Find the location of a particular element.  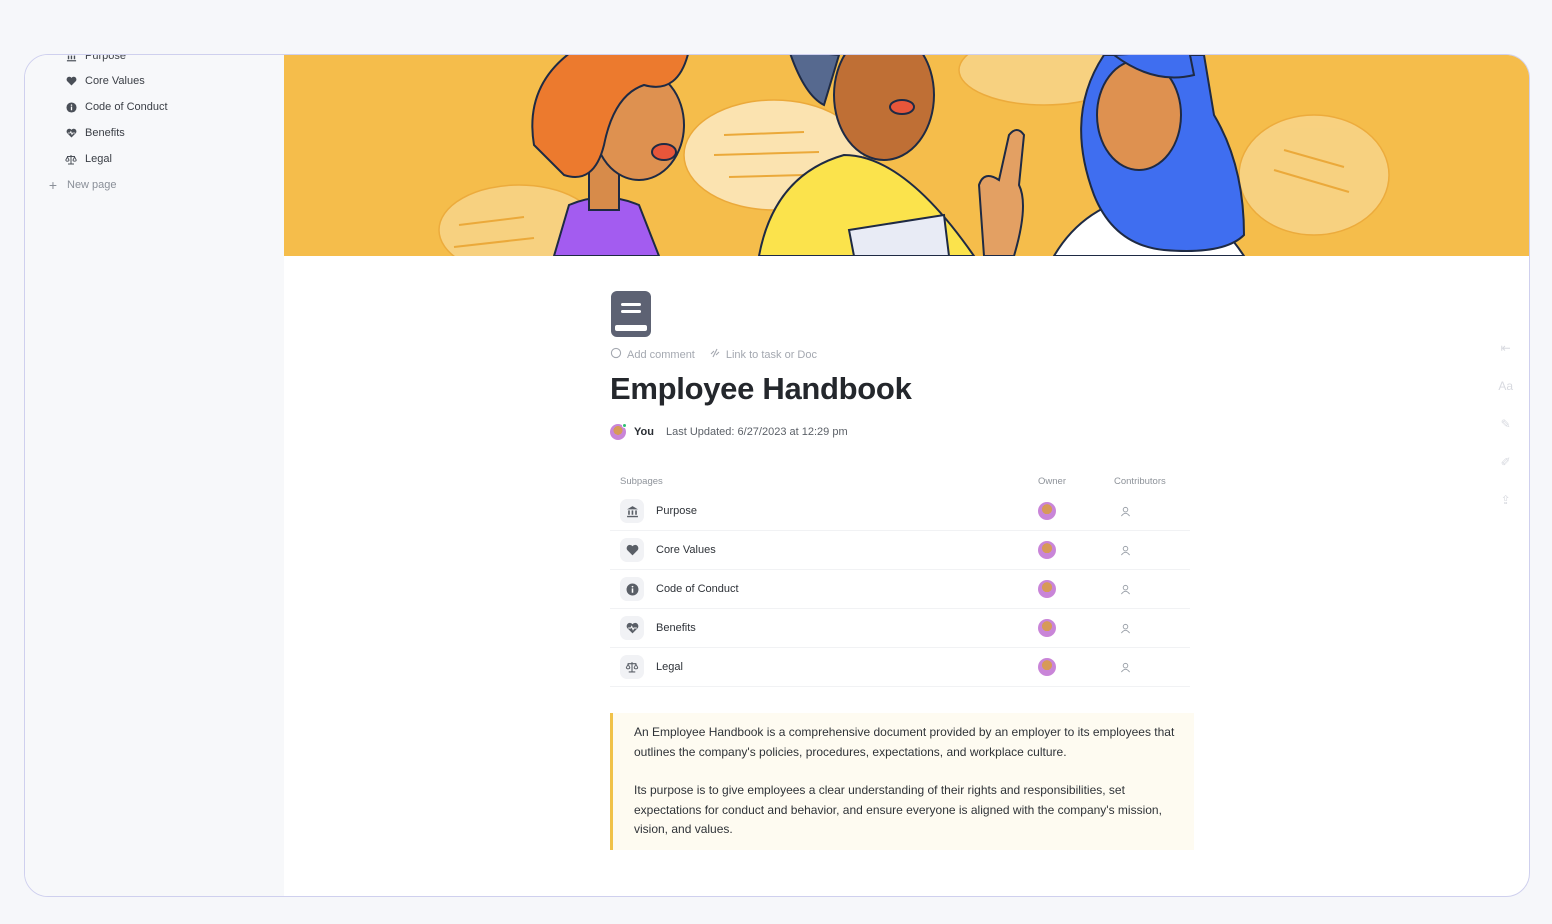

share-icon: ⇪ is located at coordinates (1506, 500).